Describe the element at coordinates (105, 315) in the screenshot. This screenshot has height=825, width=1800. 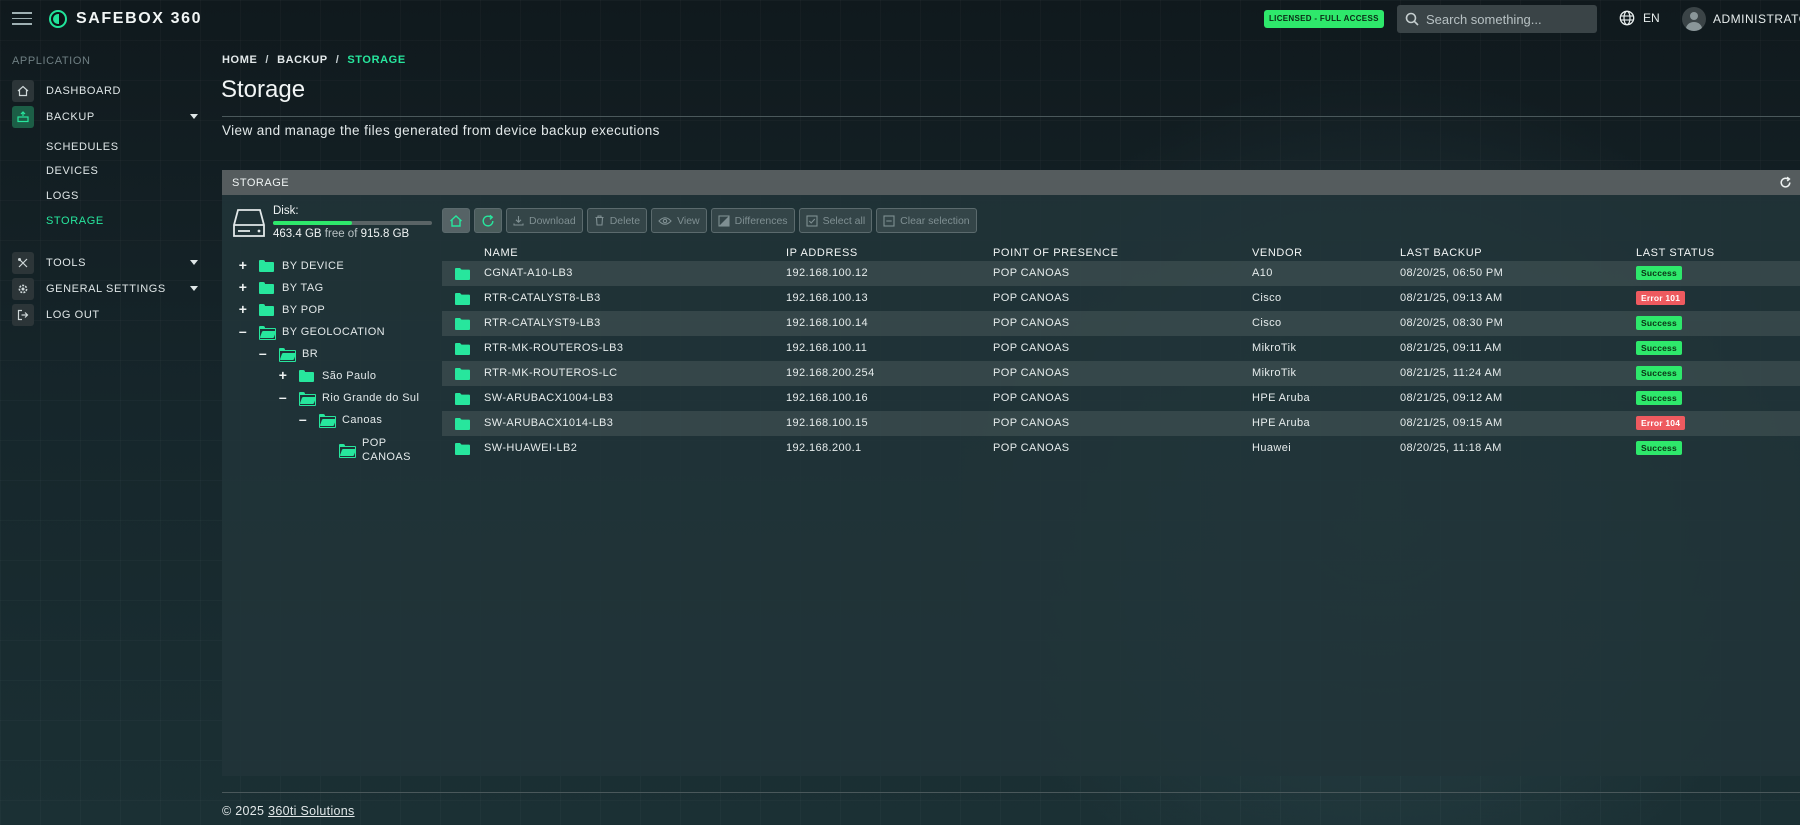
I see `sidebar-item-logout: LOG OUT` at that location.